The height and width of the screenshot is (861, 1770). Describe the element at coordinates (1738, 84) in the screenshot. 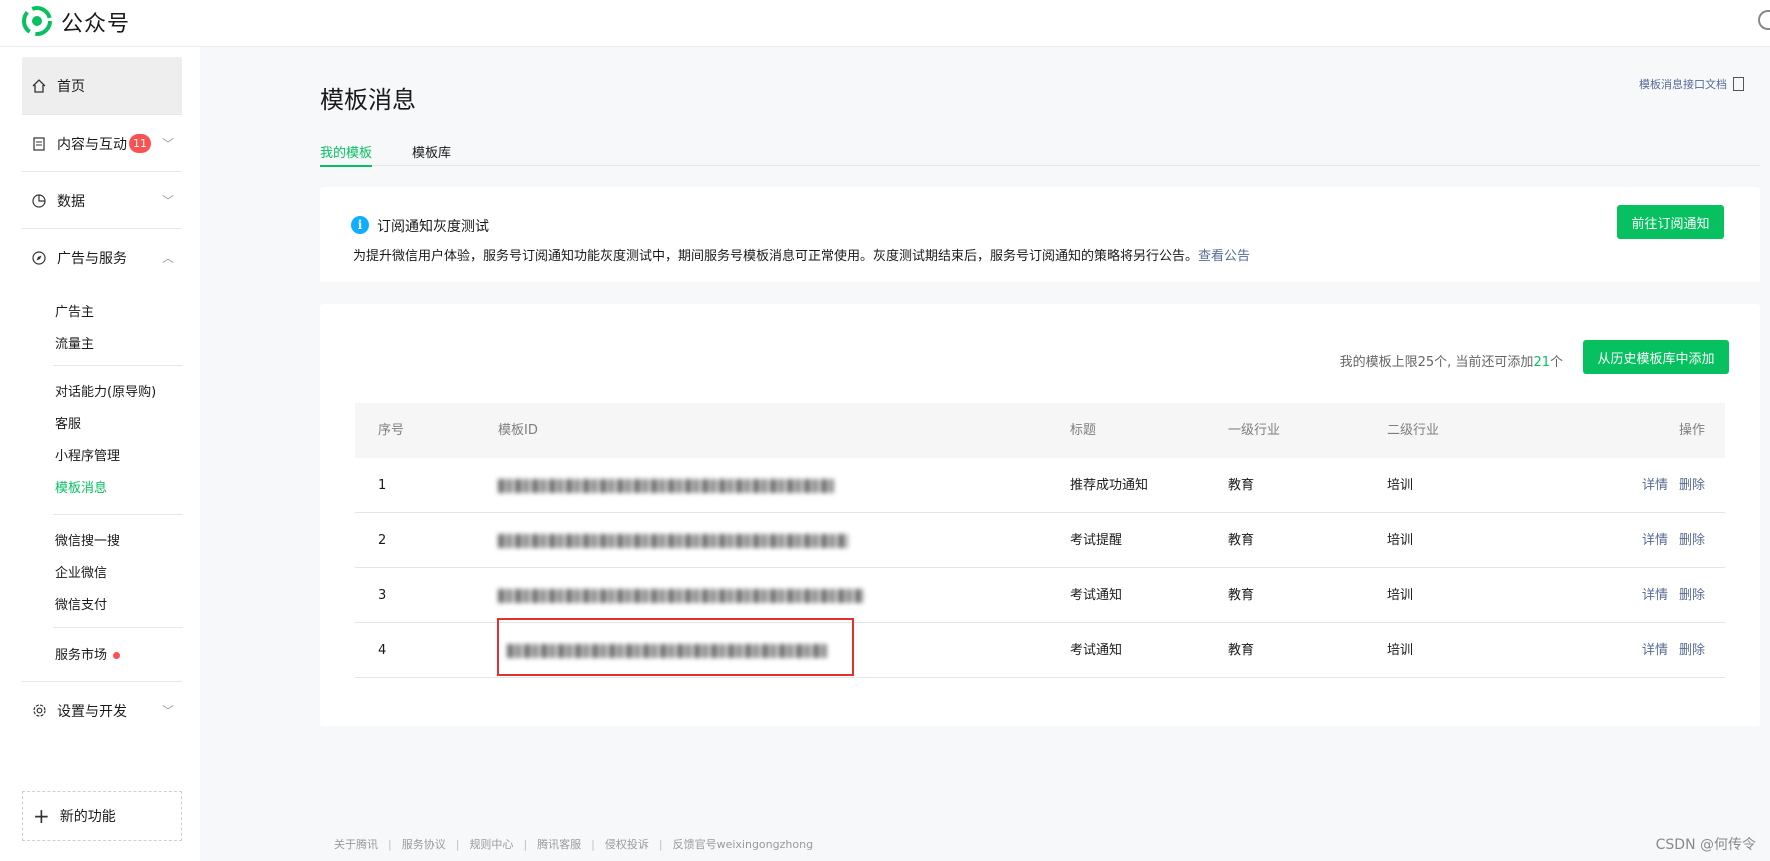

I see `file-icon` at that location.